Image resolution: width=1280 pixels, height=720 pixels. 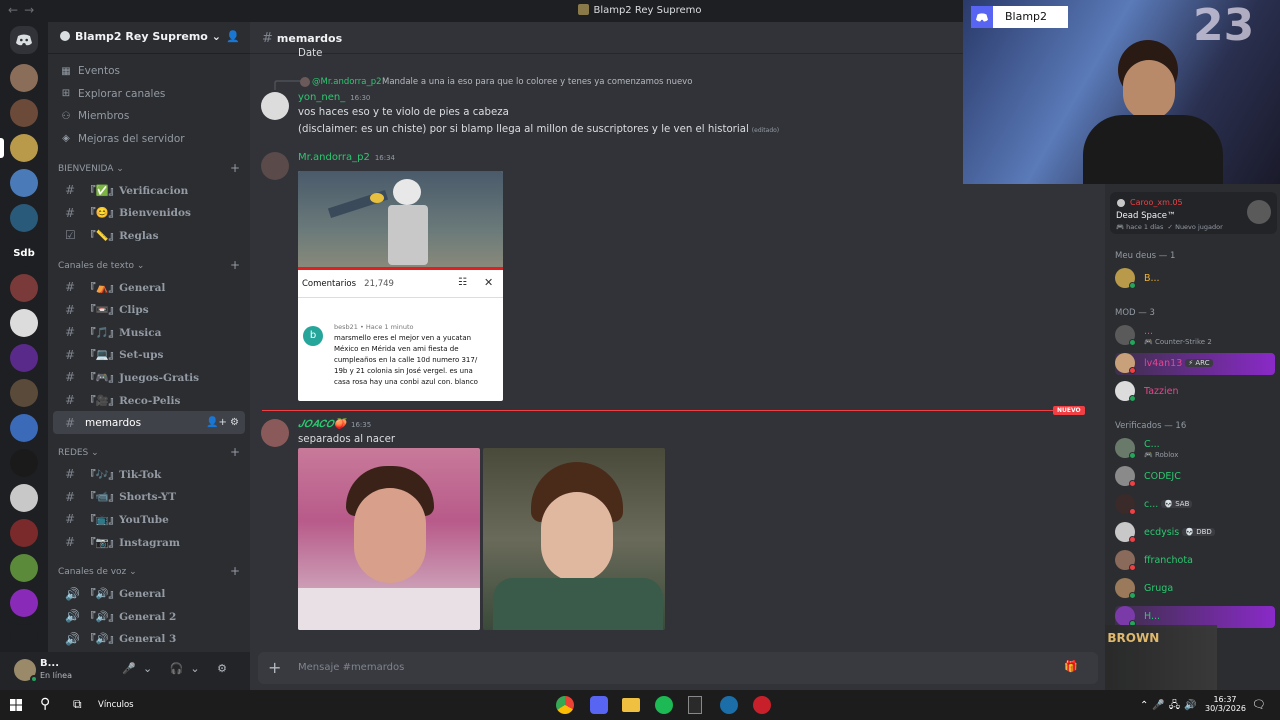 I want to click on invite-people-icon: 👤, so click(x=233, y=36).